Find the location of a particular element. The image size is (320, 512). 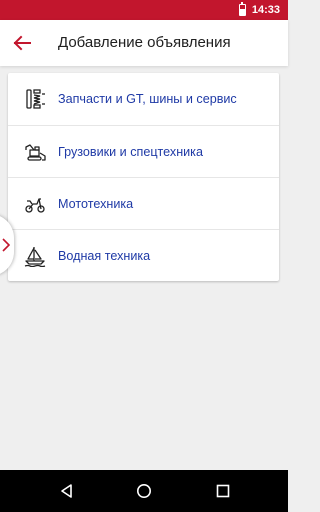

category-label: Мототехника is located at coordinates (96, 204).